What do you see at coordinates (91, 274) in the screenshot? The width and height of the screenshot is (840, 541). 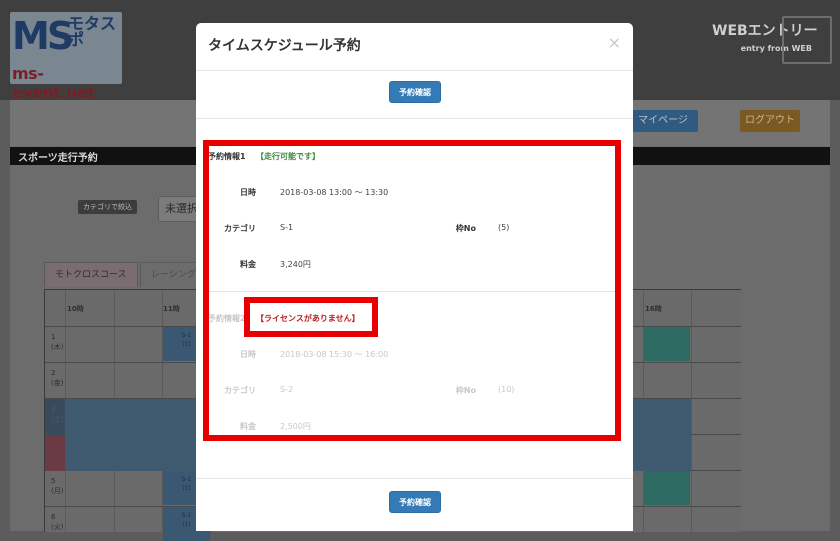 I see `tab-motocross-course: モトクロスコース` at bounding box center [91, 274].